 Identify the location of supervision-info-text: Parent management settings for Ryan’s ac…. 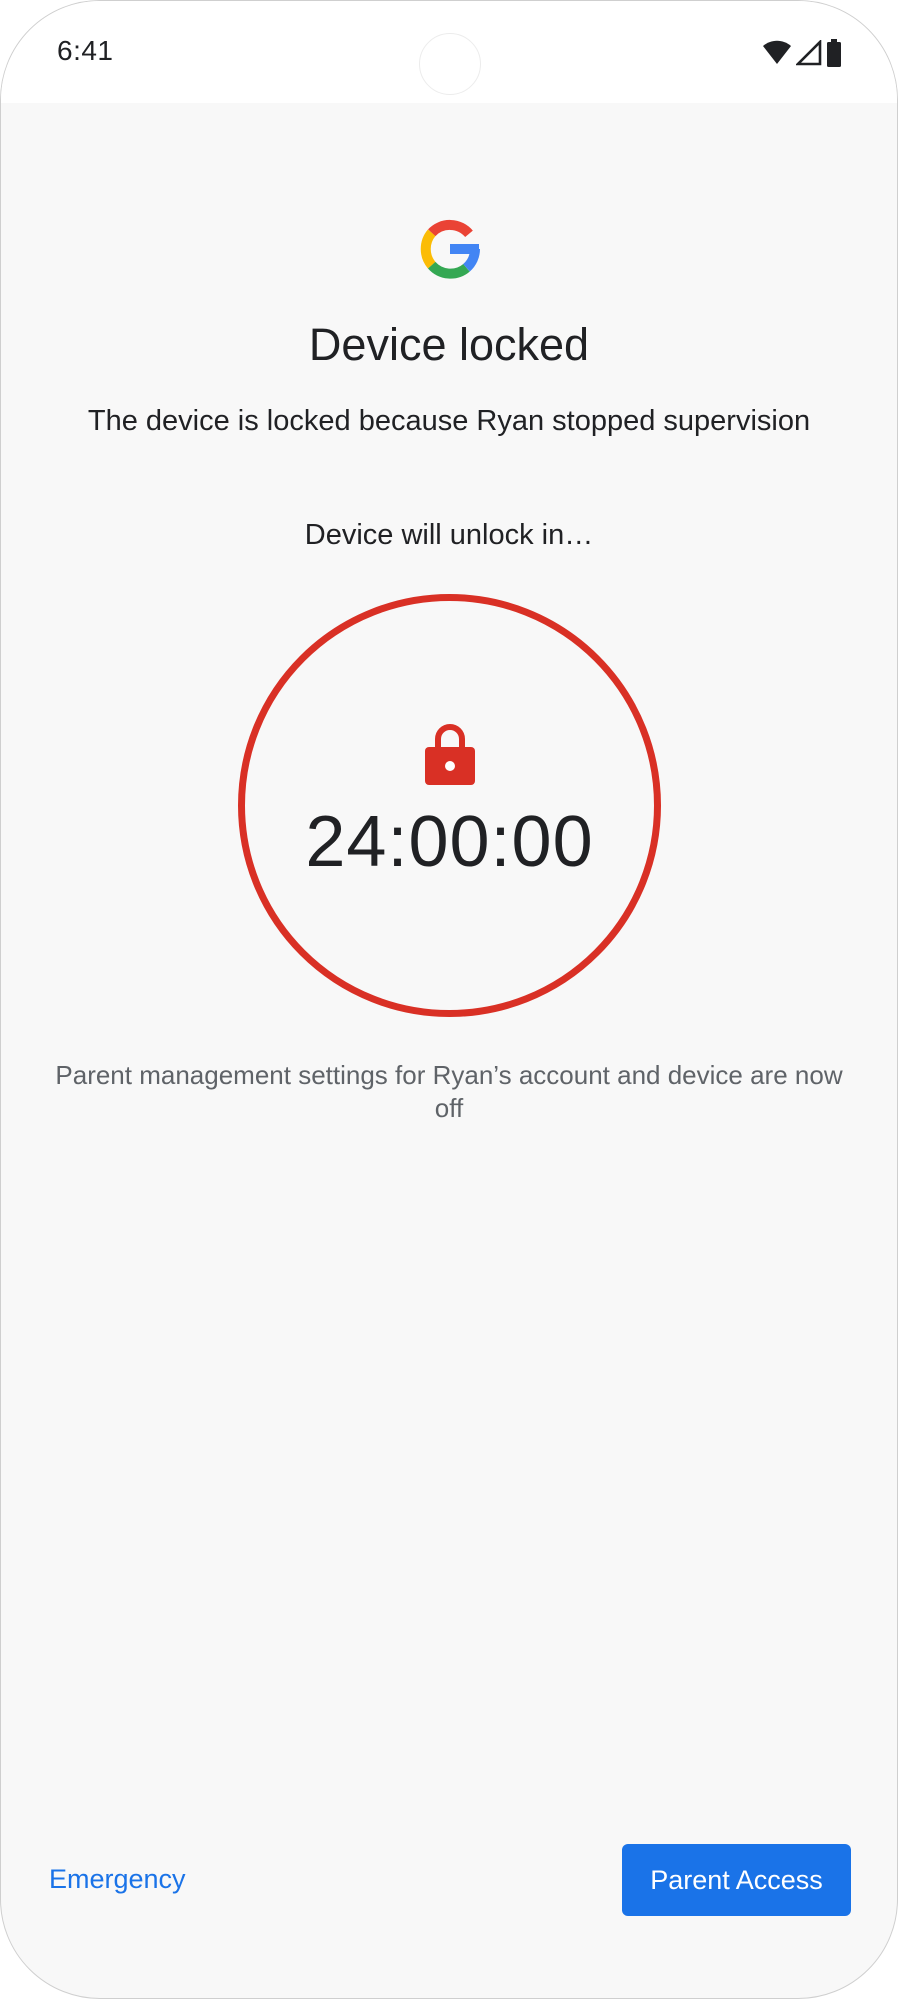
(449, 1091).